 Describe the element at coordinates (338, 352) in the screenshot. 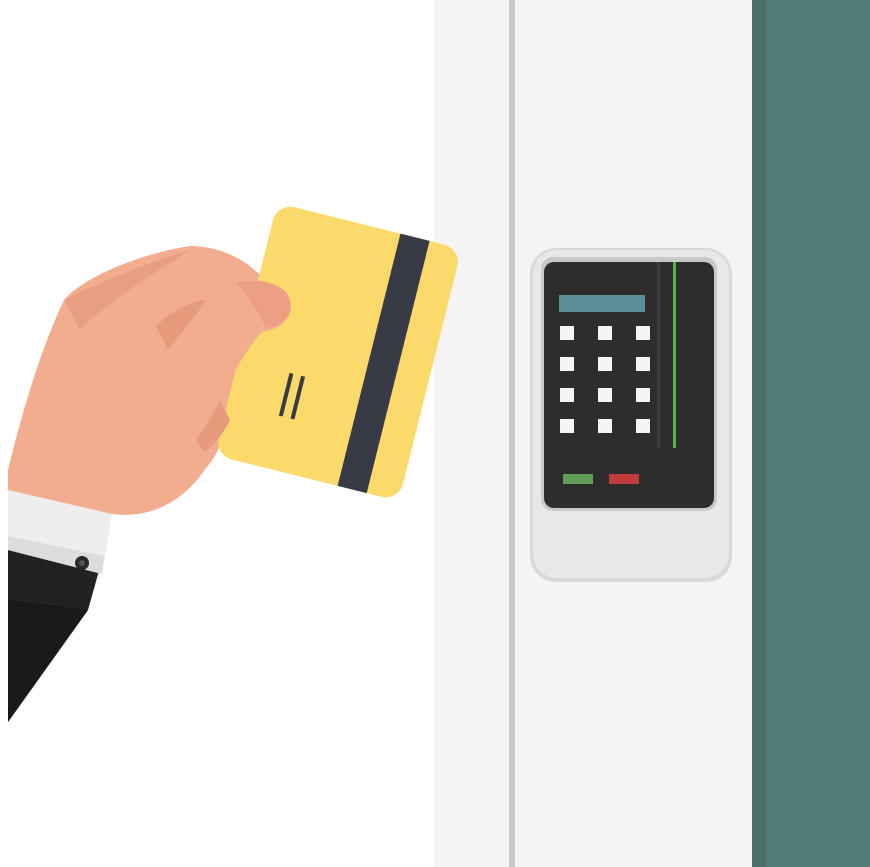

I see `keycard-icon` at that location.